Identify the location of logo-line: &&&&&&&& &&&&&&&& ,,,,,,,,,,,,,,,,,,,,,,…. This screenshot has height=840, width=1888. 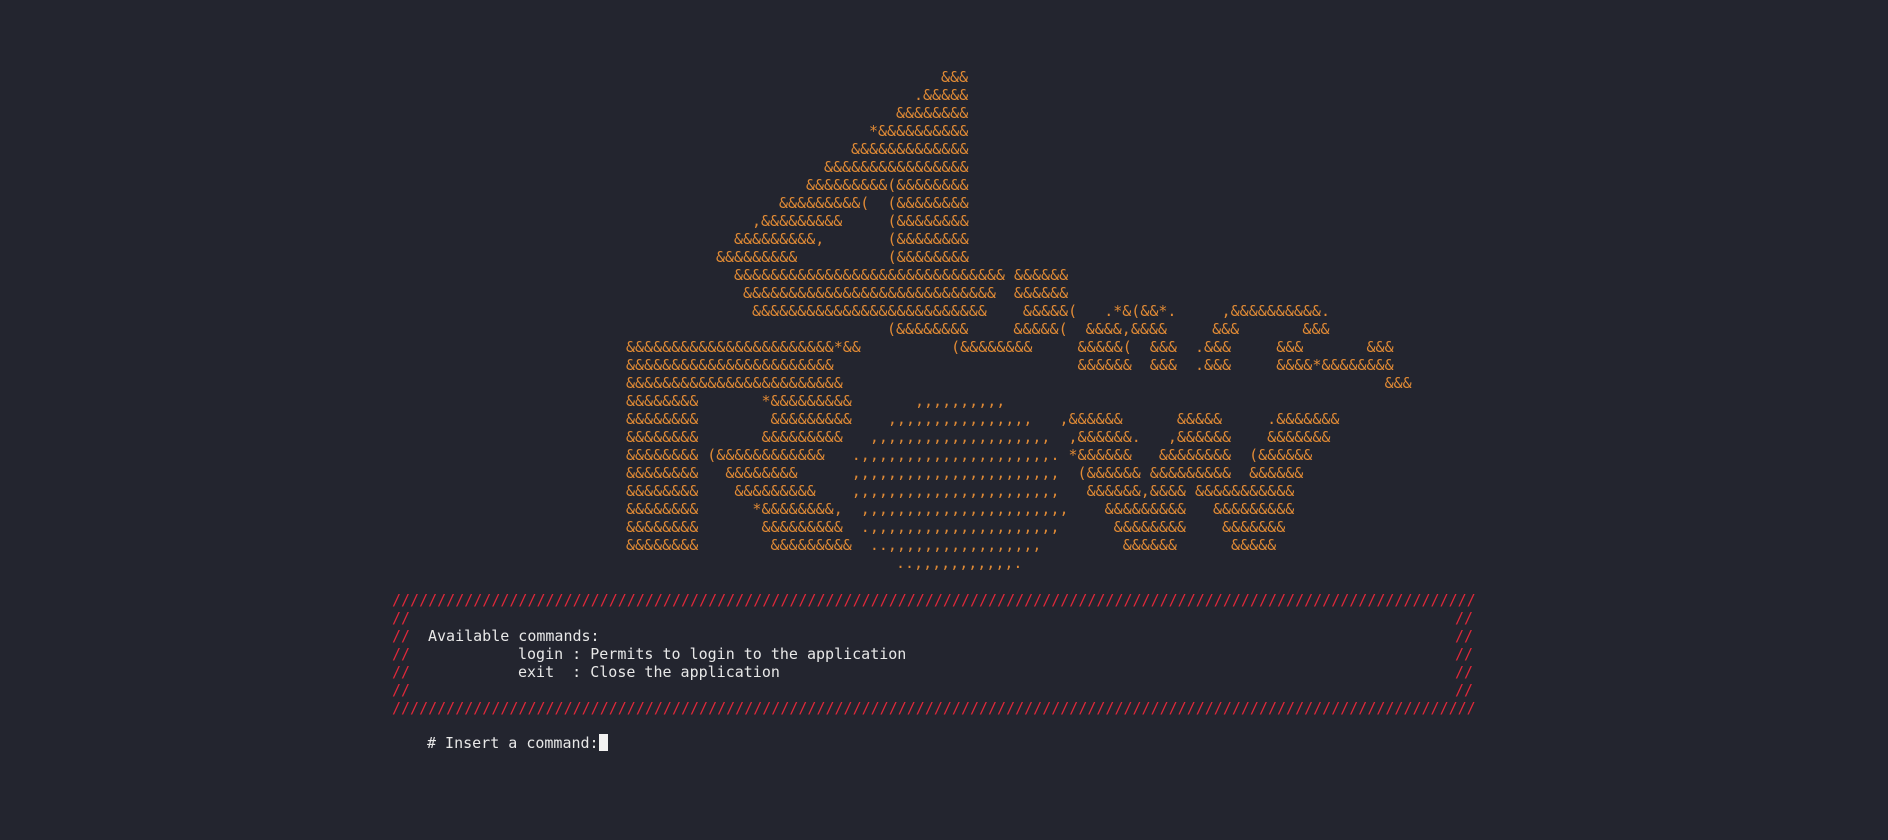
(965, 473).